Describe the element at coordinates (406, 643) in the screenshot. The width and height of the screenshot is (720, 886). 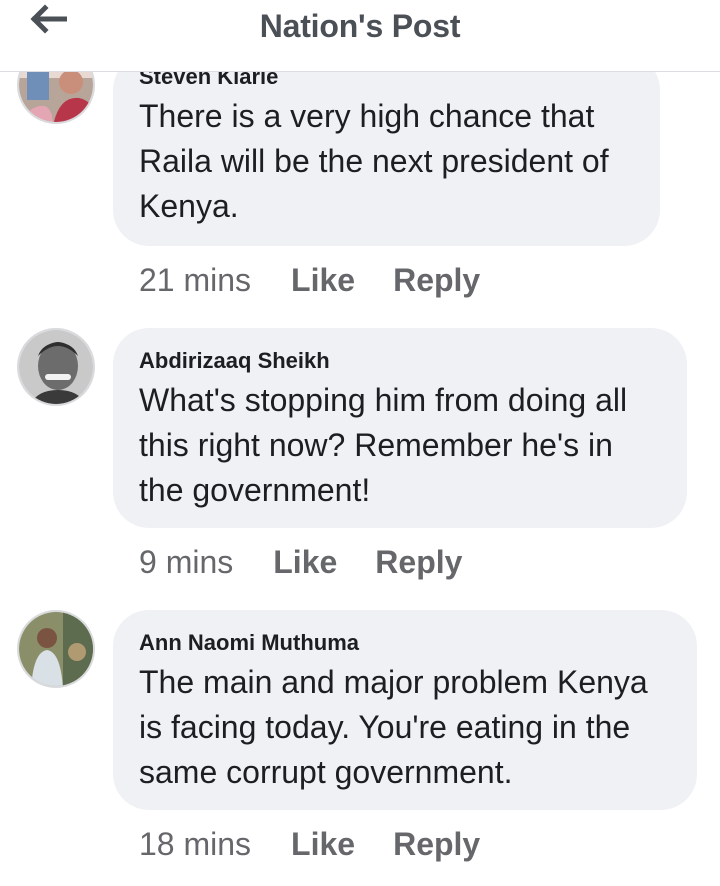
I see `comment-author: Ann Naomi Muthuma` at that location.